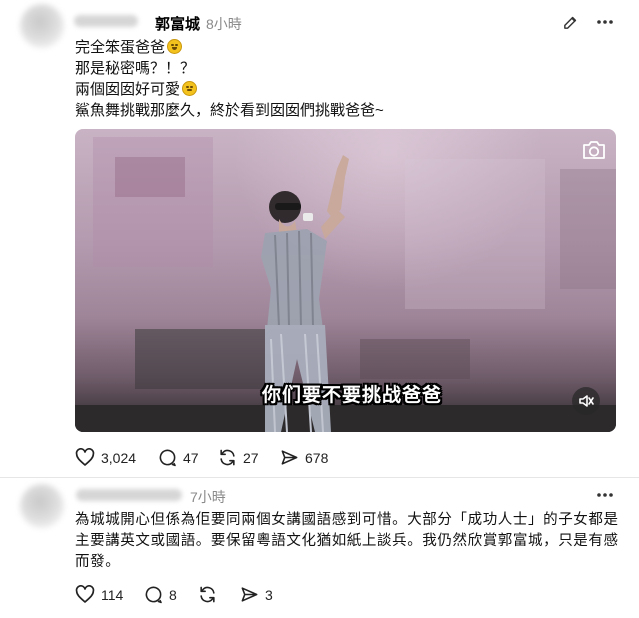 The width and height of the screenshot is (639, 618). Describe the element at coordinates (594, 150) in the screenshot. I see `camera-icon` at that location.